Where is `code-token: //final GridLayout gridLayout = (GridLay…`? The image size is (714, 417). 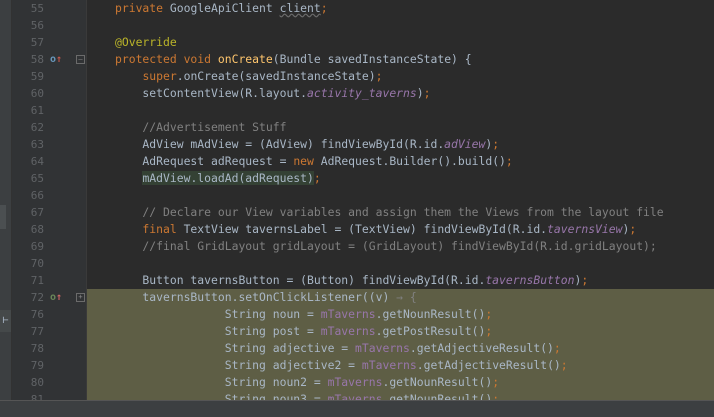 code-token: //final GridLayout gridLayout = (GridLay… is located at coordinates (386, 246).